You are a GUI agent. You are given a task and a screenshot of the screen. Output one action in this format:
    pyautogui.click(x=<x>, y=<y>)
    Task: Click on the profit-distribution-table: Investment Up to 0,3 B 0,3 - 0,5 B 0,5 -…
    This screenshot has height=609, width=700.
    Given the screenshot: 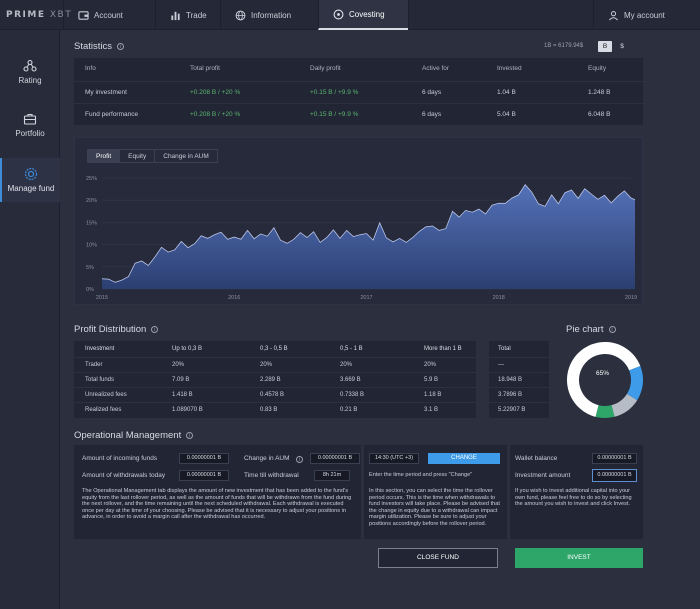 What is the action you would take?
    pyautogui.click(x=275, y=379)
    